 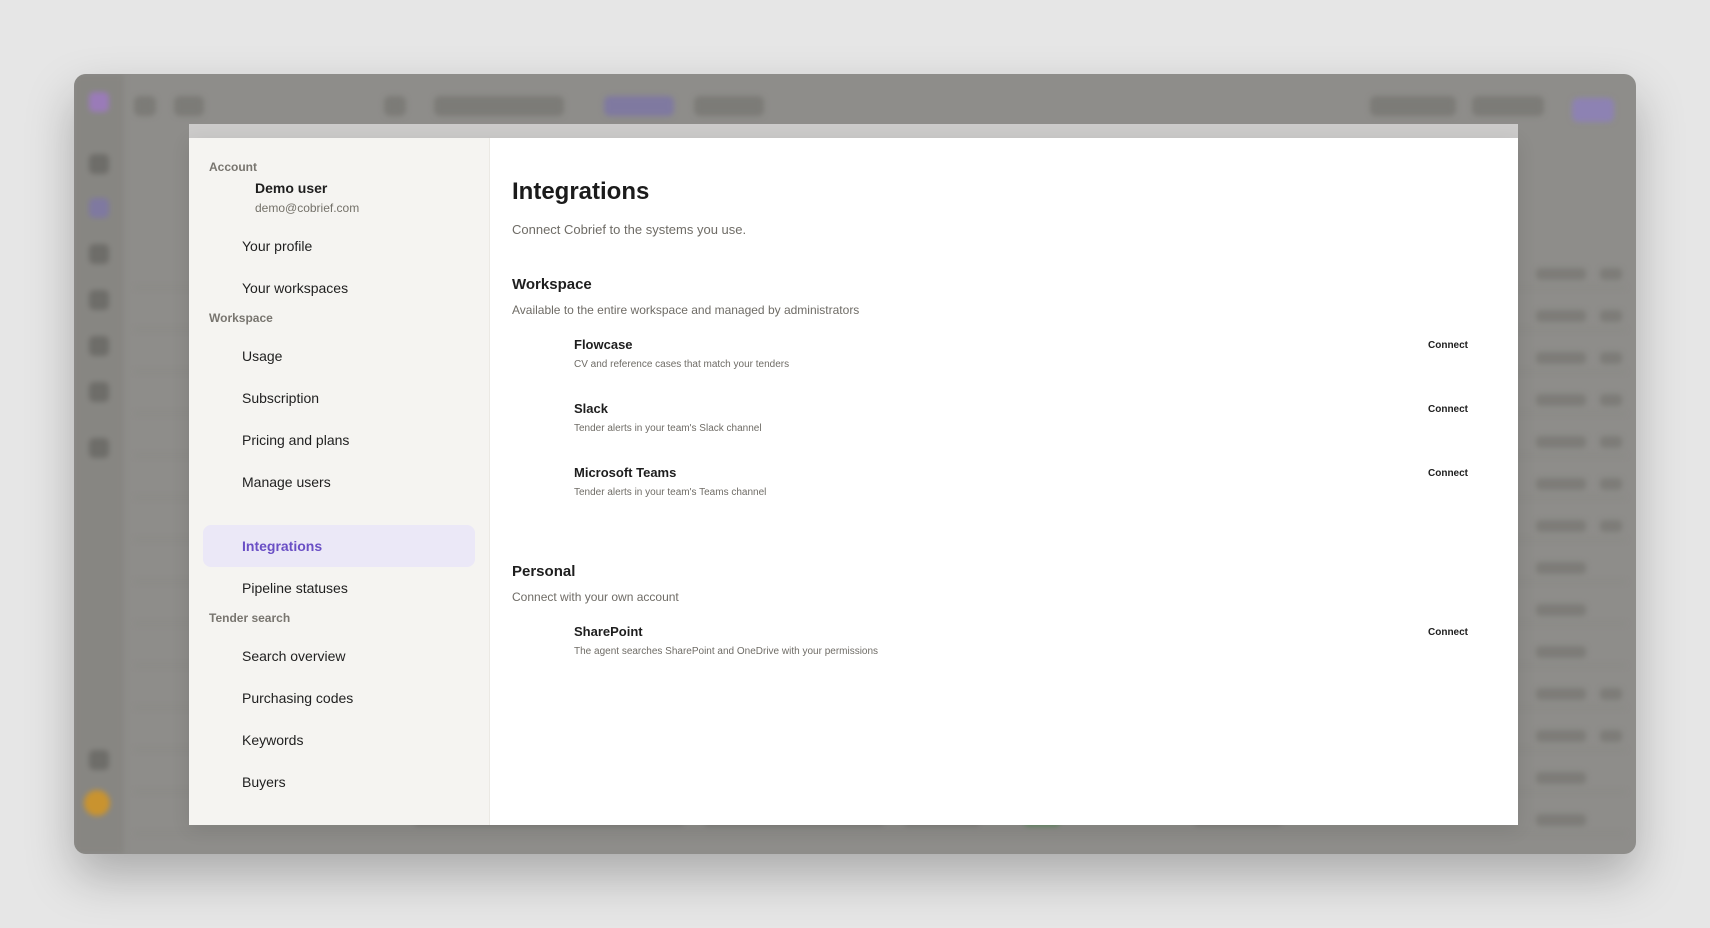 I want to click on integration-name: SharePoint, so click(x=608, y=631).